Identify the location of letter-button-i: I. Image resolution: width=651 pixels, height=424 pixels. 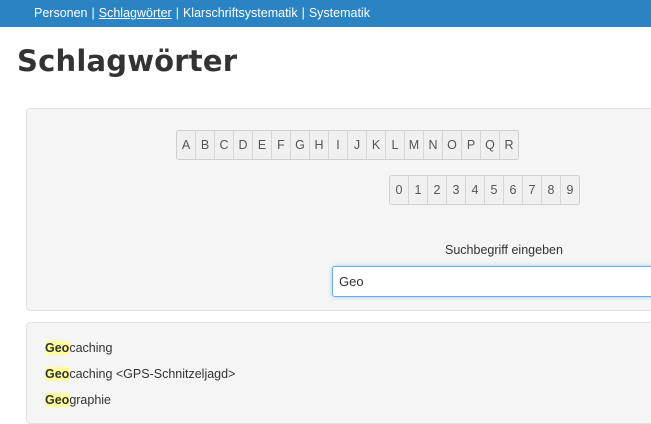
(337, 145).